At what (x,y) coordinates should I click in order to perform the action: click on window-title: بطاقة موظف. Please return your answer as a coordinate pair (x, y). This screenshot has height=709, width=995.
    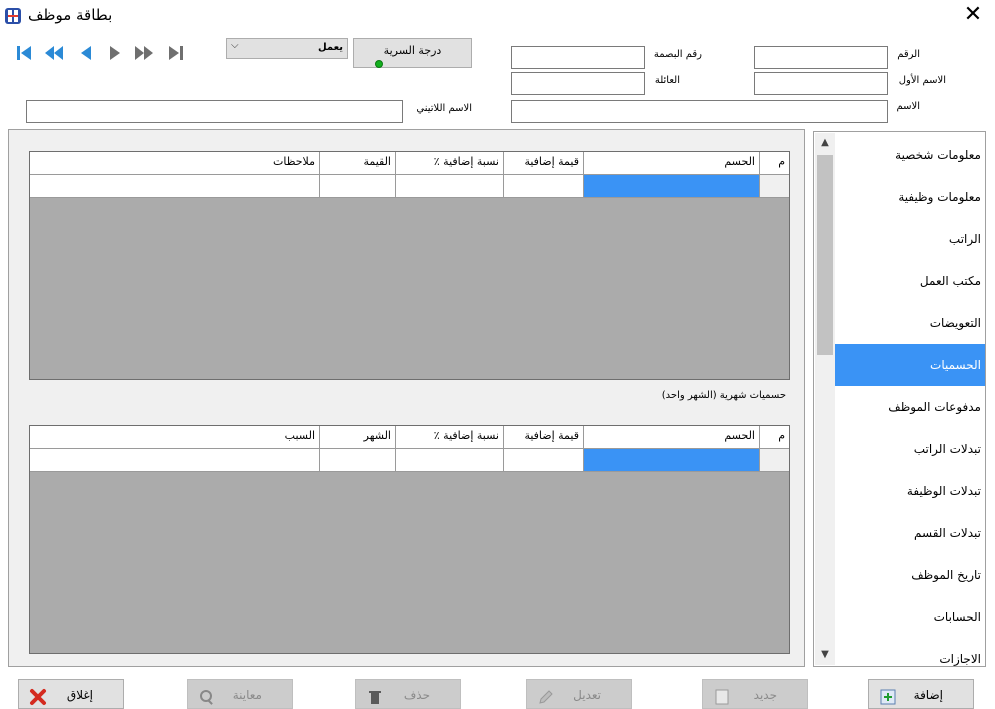
    Looking at the image, I should click on (70, 15).